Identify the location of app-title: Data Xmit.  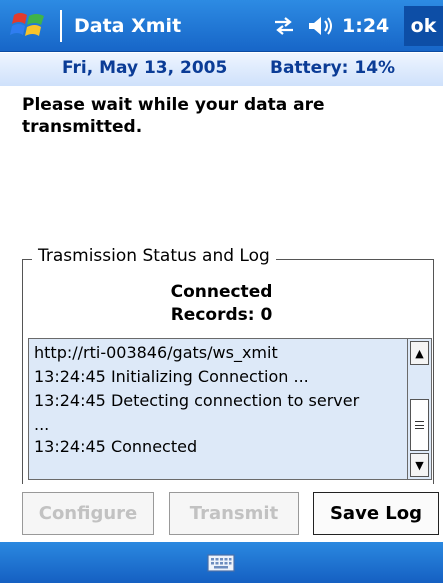
(128, 26).